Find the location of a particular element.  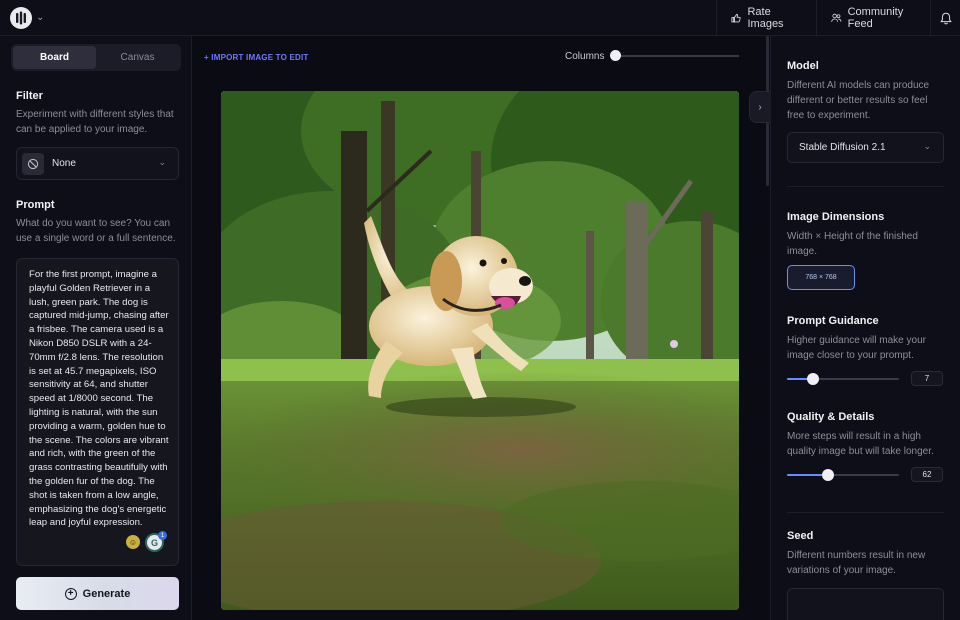

generate-button: + Generate is located at coordinates (97, 593).